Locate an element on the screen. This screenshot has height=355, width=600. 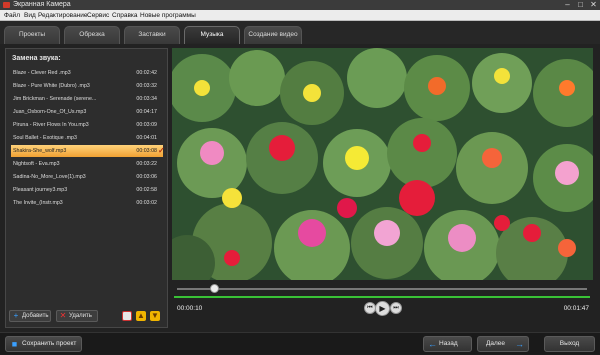
back-arrow-icon: ← is located at coordinates (432, 344).